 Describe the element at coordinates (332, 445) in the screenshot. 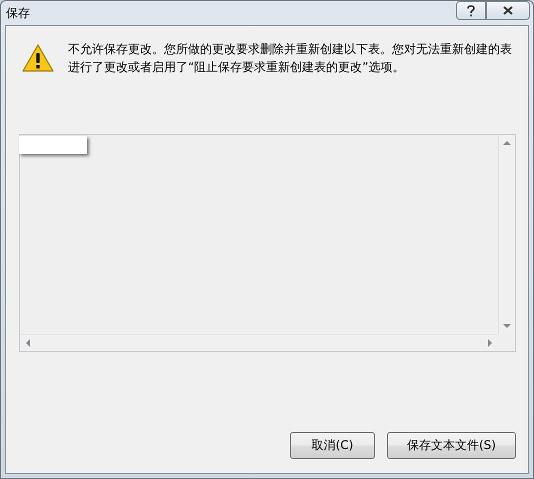

I see `cancel-button: 取消(C)` at that location.